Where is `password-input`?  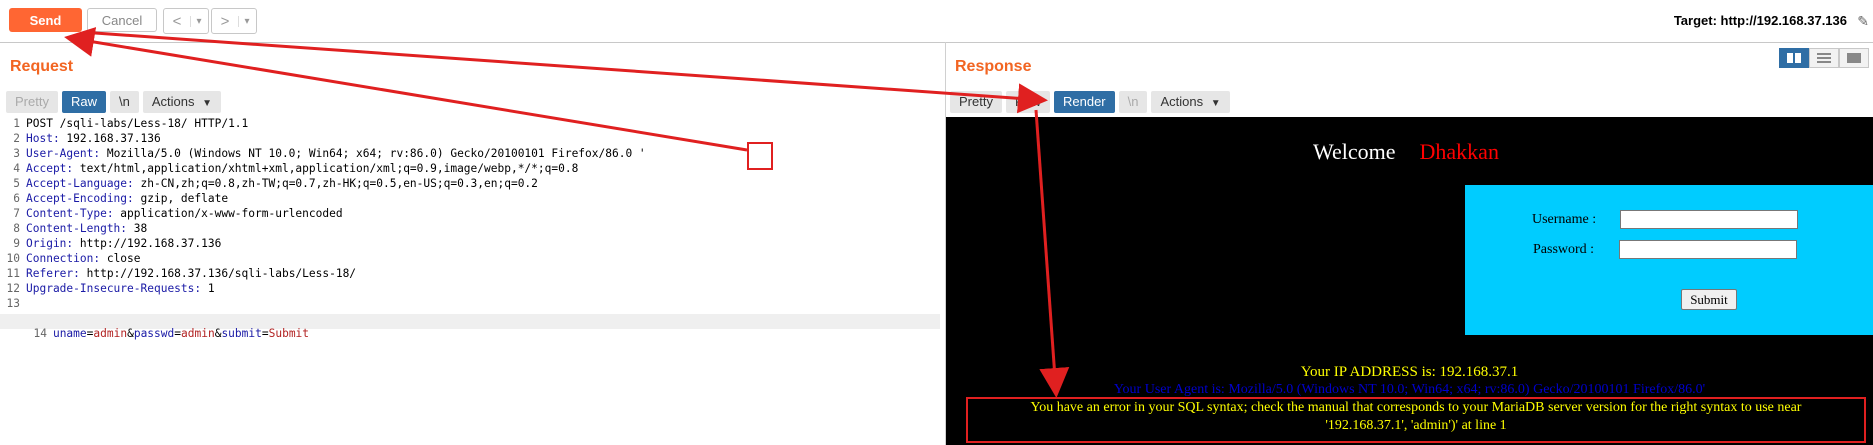
password-input is located at coordinates (1708, 249).